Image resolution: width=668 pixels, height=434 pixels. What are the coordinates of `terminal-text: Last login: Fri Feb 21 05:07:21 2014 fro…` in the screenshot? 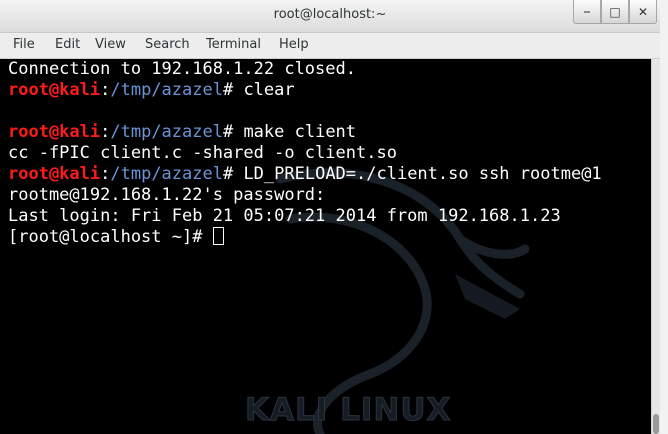 It's located at (284, 216).